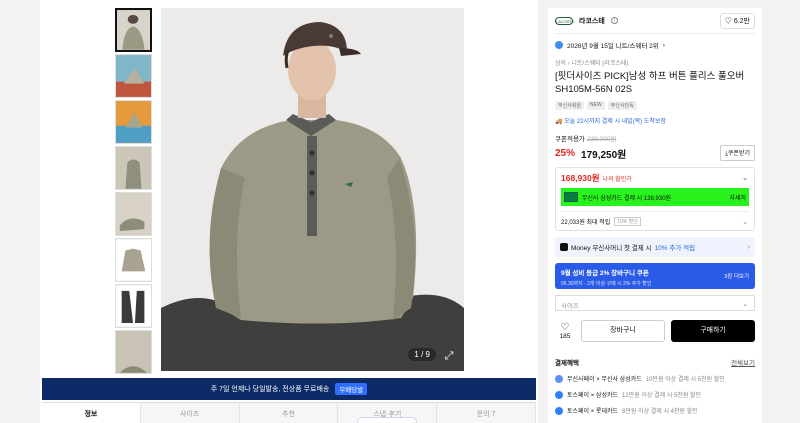 The width and height of the screenshot is (800, 423). I want to click on tab-info-label: 정보, so click(91, 414).